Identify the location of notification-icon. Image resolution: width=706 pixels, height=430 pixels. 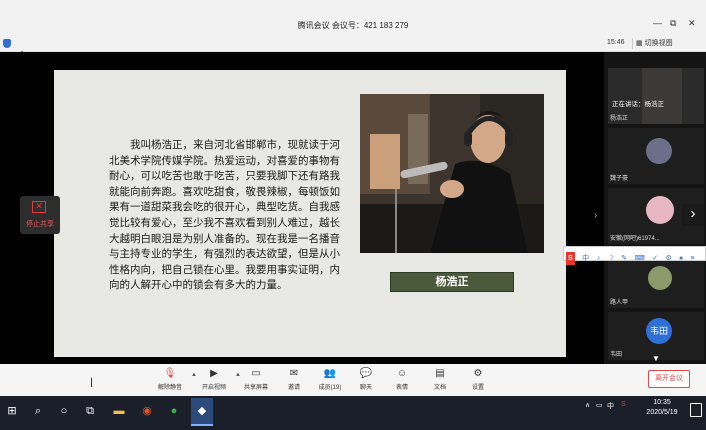
(696, 410).